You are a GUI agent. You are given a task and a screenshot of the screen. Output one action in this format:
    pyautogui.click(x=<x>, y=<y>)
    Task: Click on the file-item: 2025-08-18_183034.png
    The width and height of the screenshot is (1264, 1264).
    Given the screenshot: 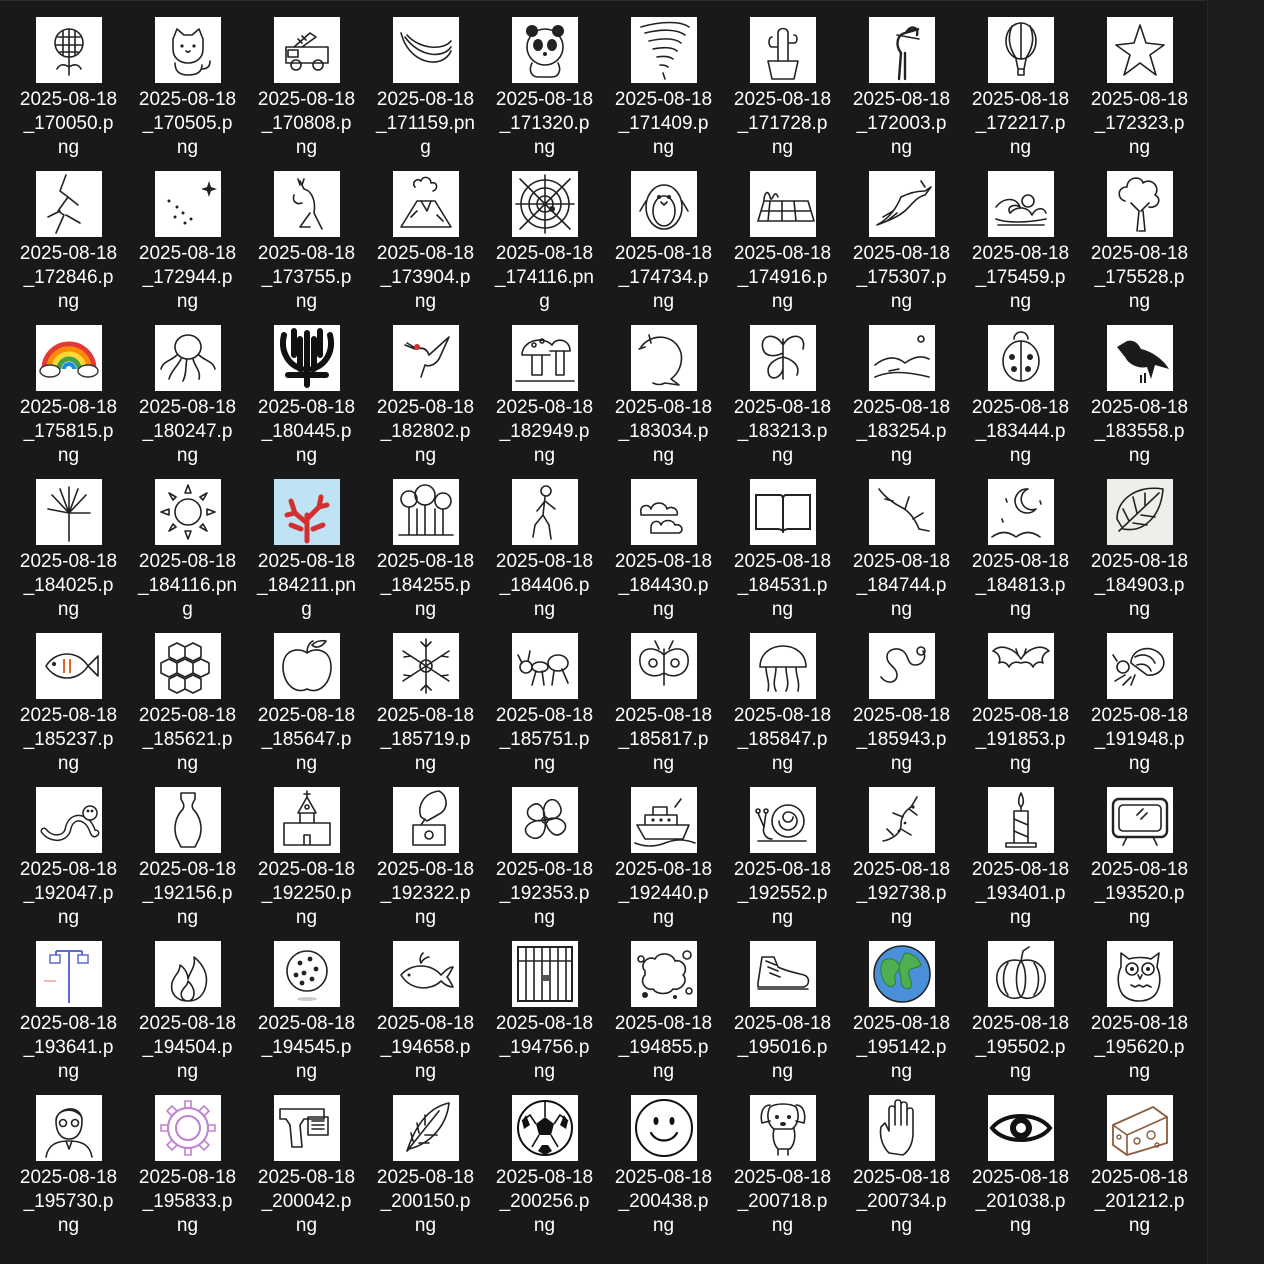 What is the action you would take?
    pyautogui.click(x=663, y=402)
    